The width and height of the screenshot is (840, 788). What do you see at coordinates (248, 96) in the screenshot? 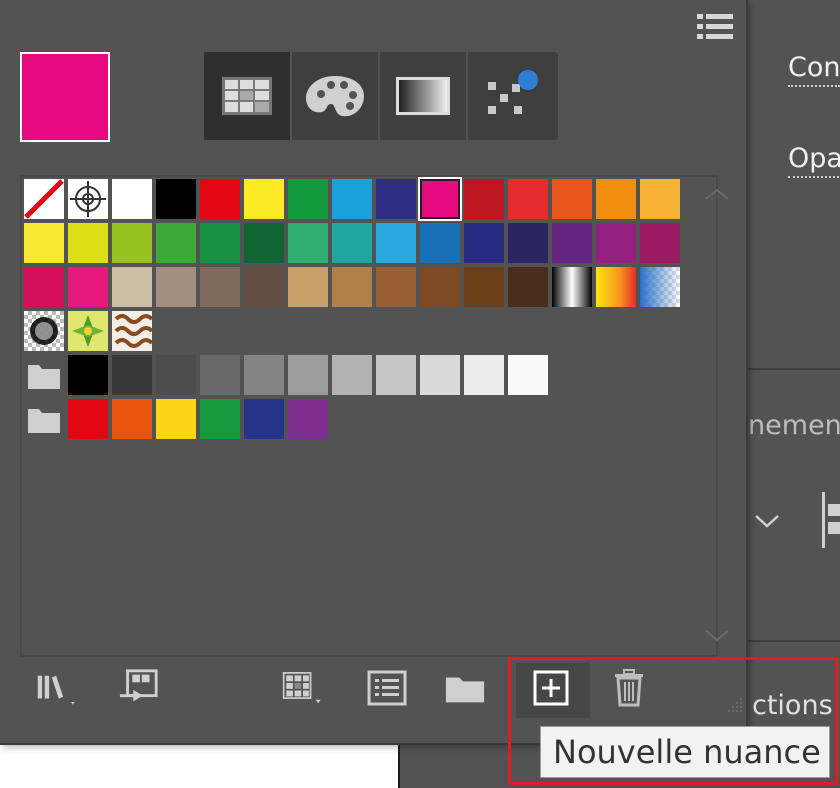
I see `list-view-small-icon` at bounding box center [248, 96].